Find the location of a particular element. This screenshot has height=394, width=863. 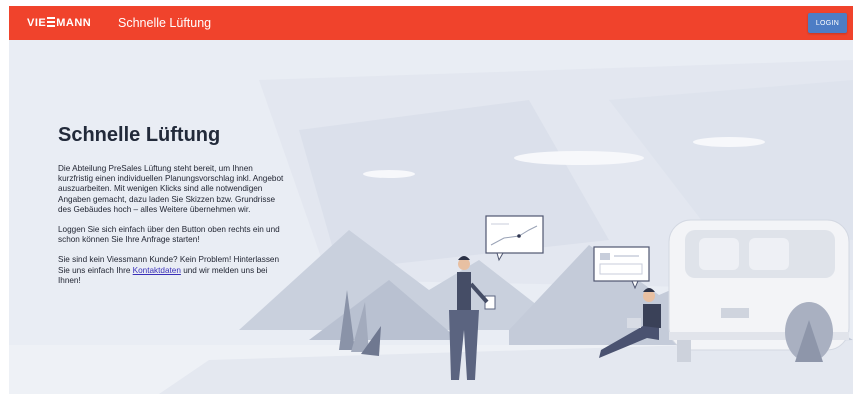

top-bar: VIE MANN Schnelle Lüftung LOGIN is located at coordinates (431, 23).